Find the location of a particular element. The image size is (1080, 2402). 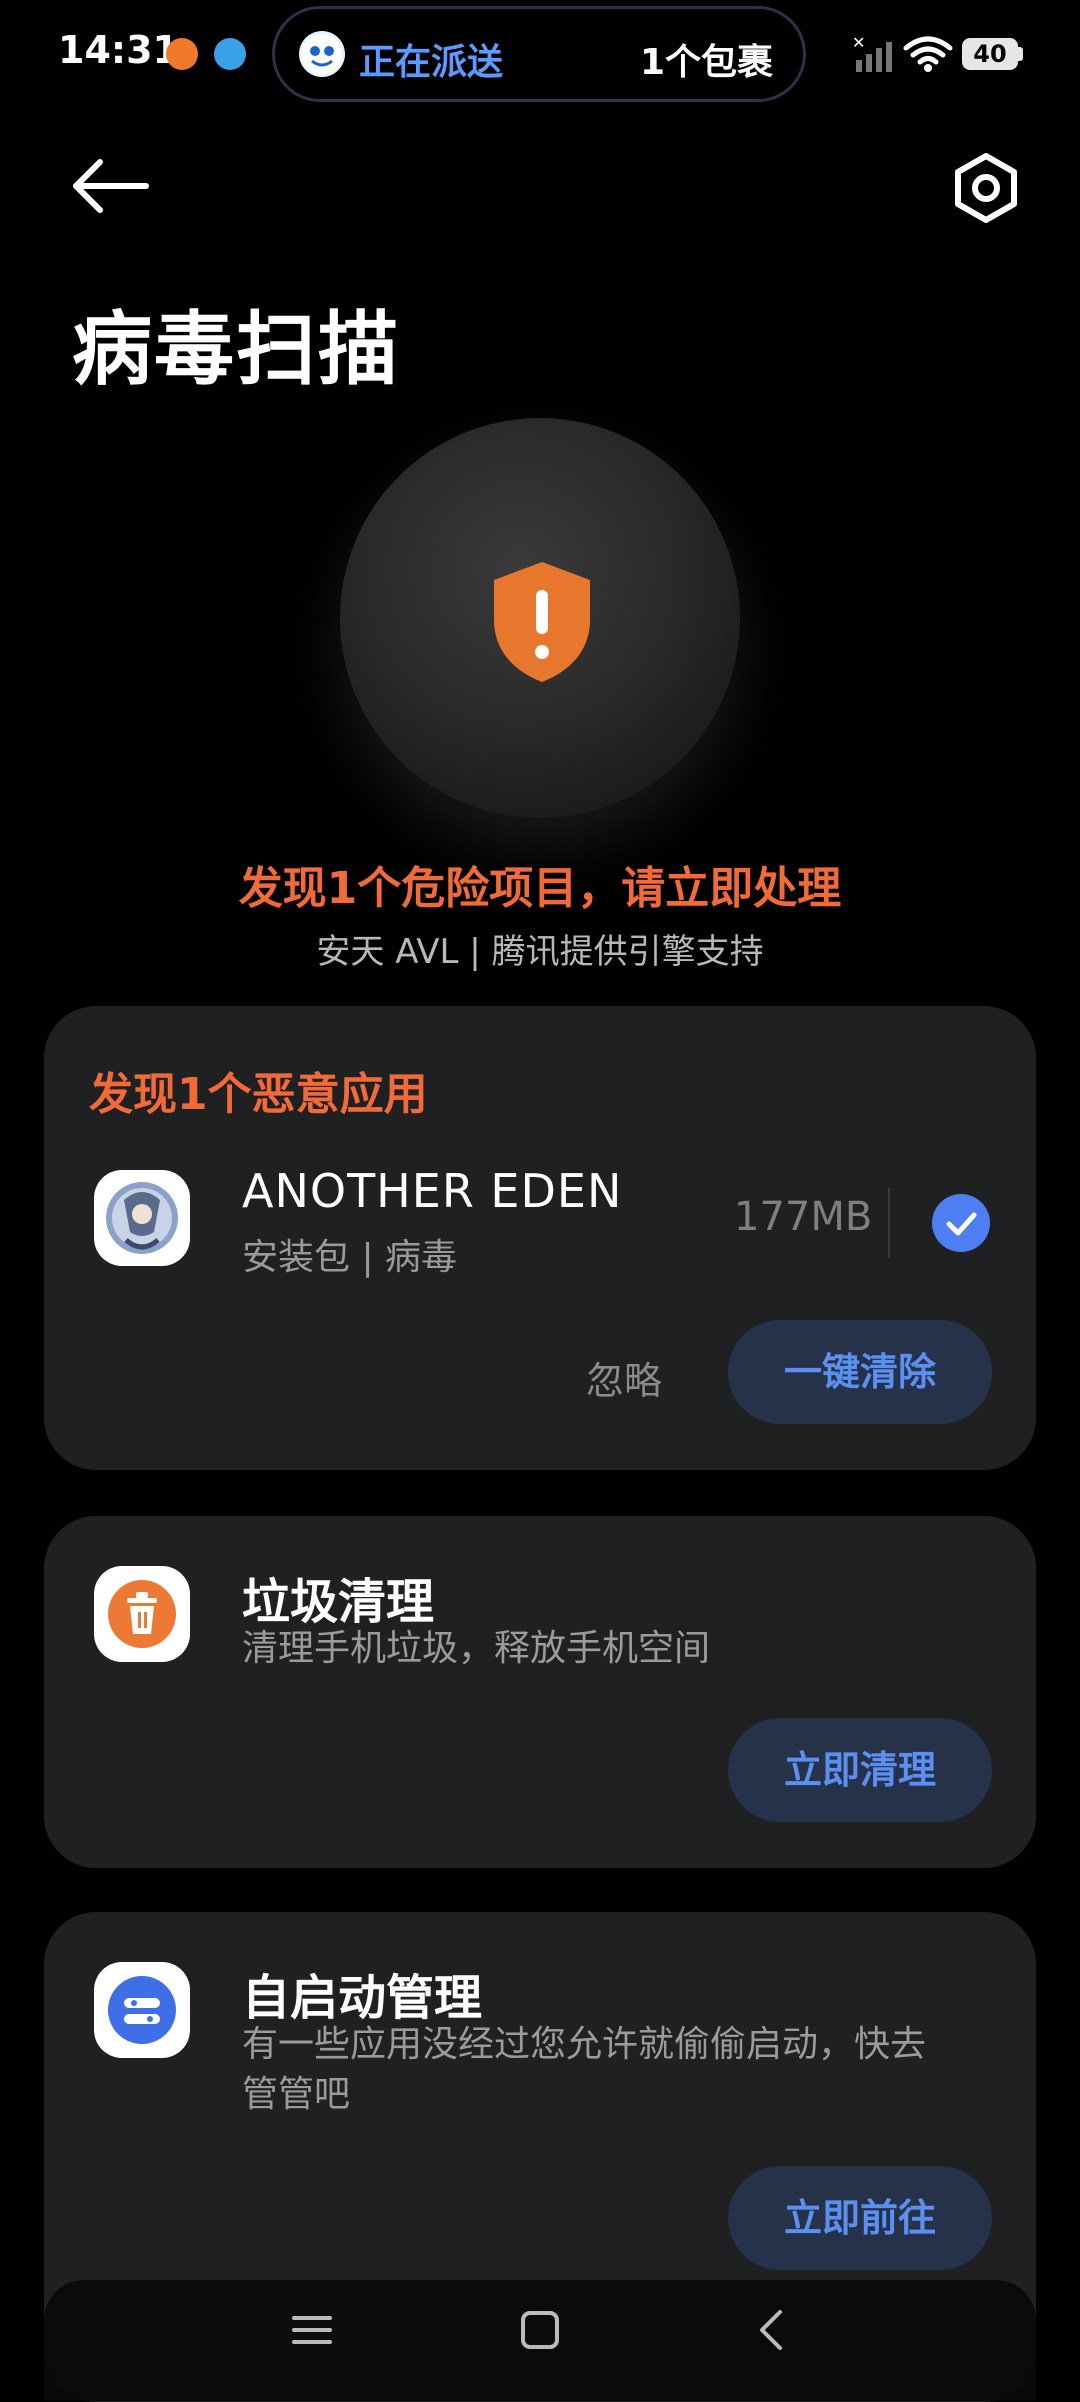

menu-icon is located at coordinates (312, 2332).